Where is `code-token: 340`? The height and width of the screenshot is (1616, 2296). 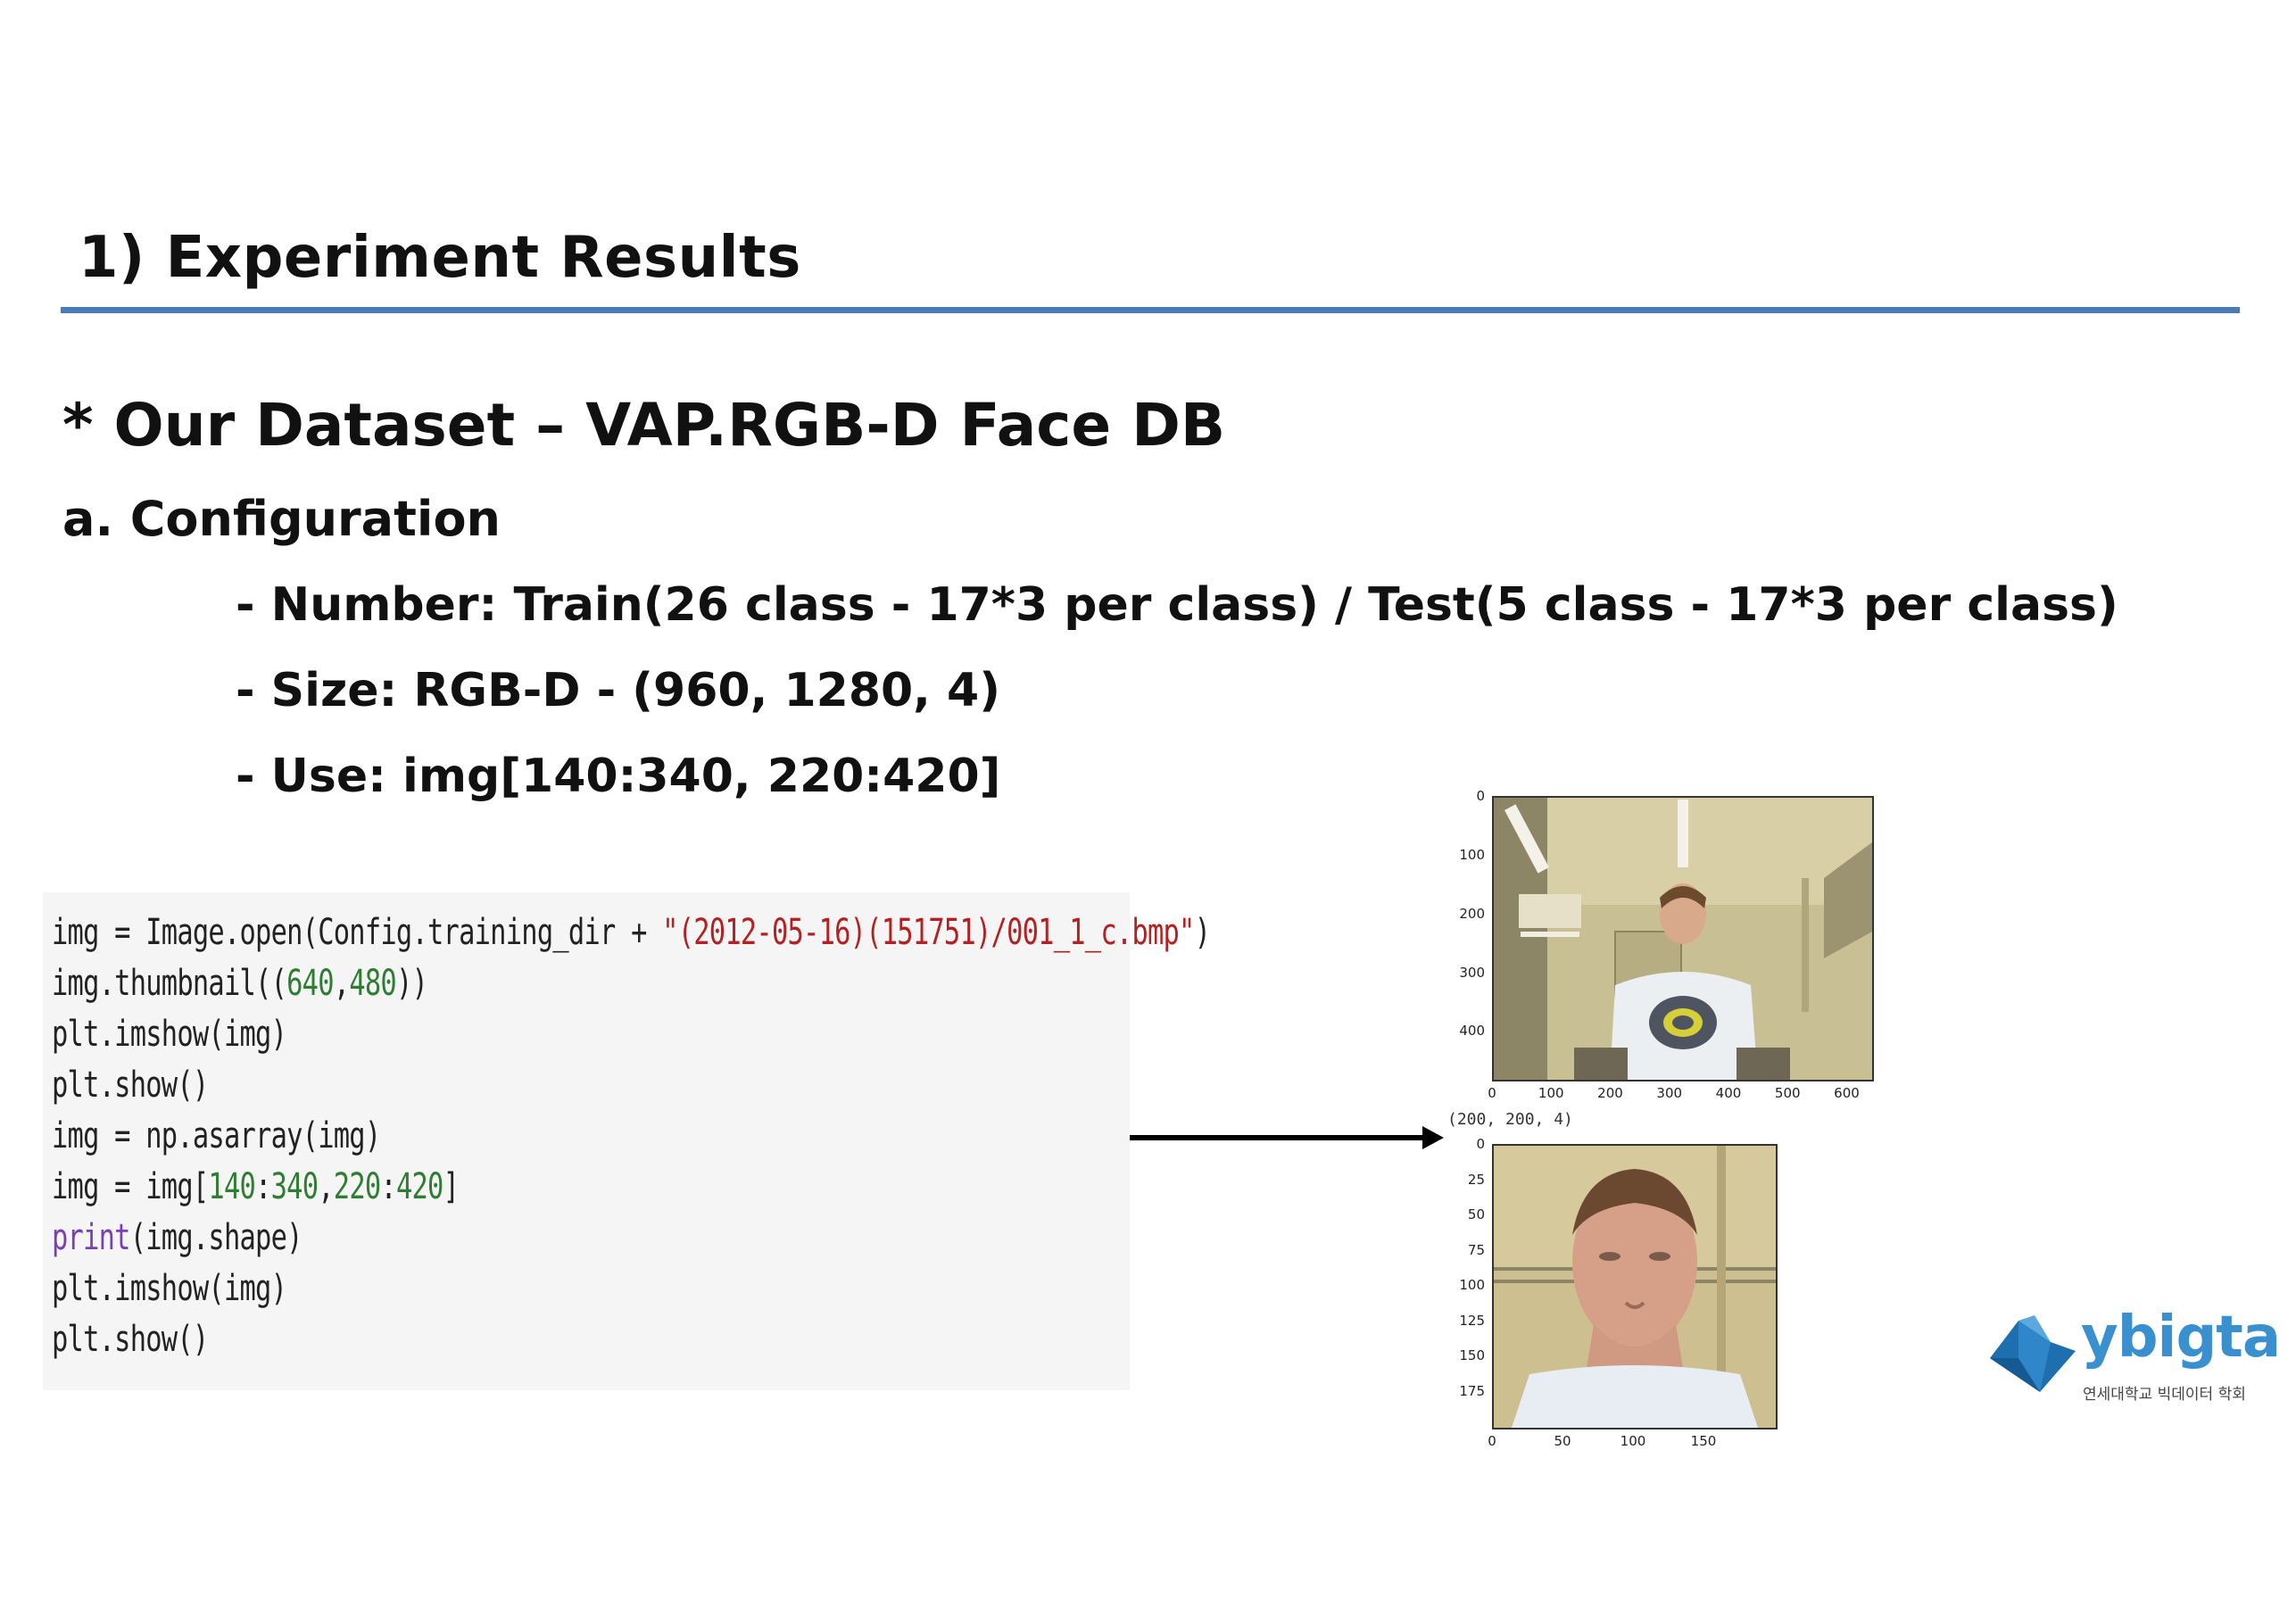
code-token: 340 is located at coordinates (294, 1186).